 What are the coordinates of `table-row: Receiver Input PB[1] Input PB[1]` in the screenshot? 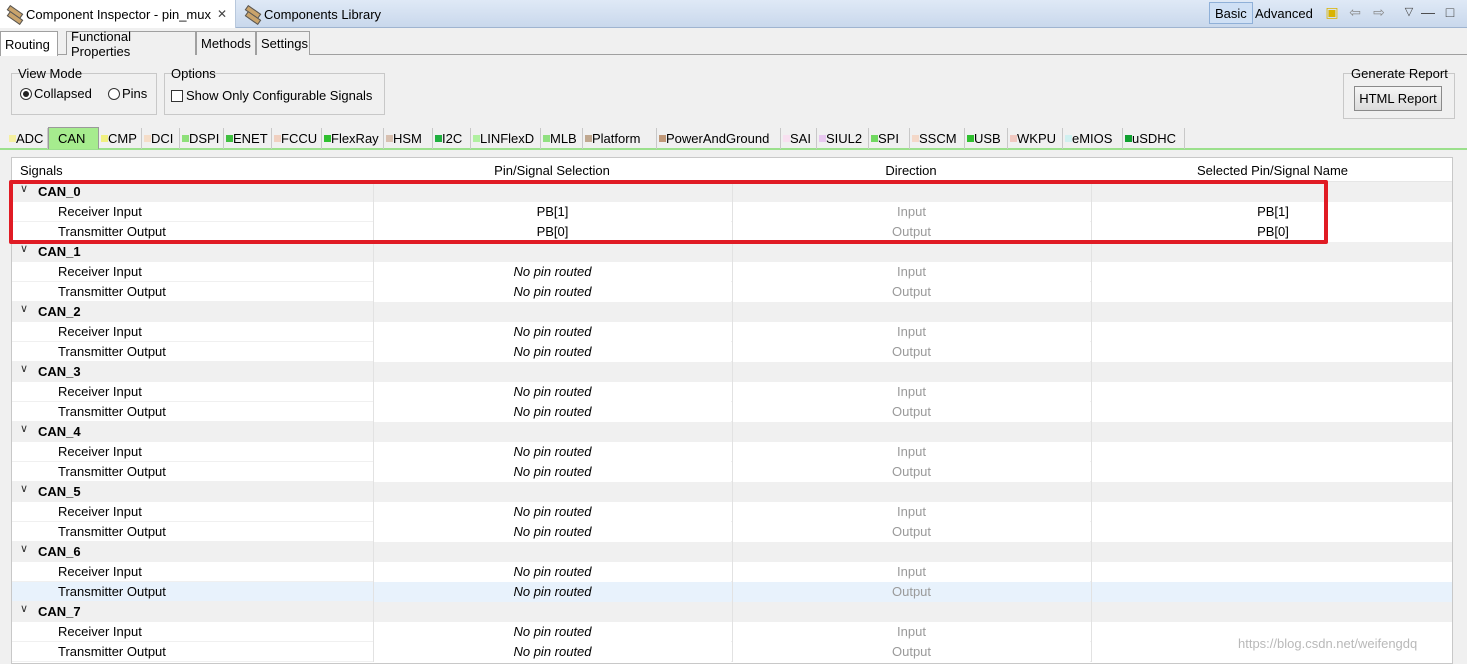 It's located at (732, 212).